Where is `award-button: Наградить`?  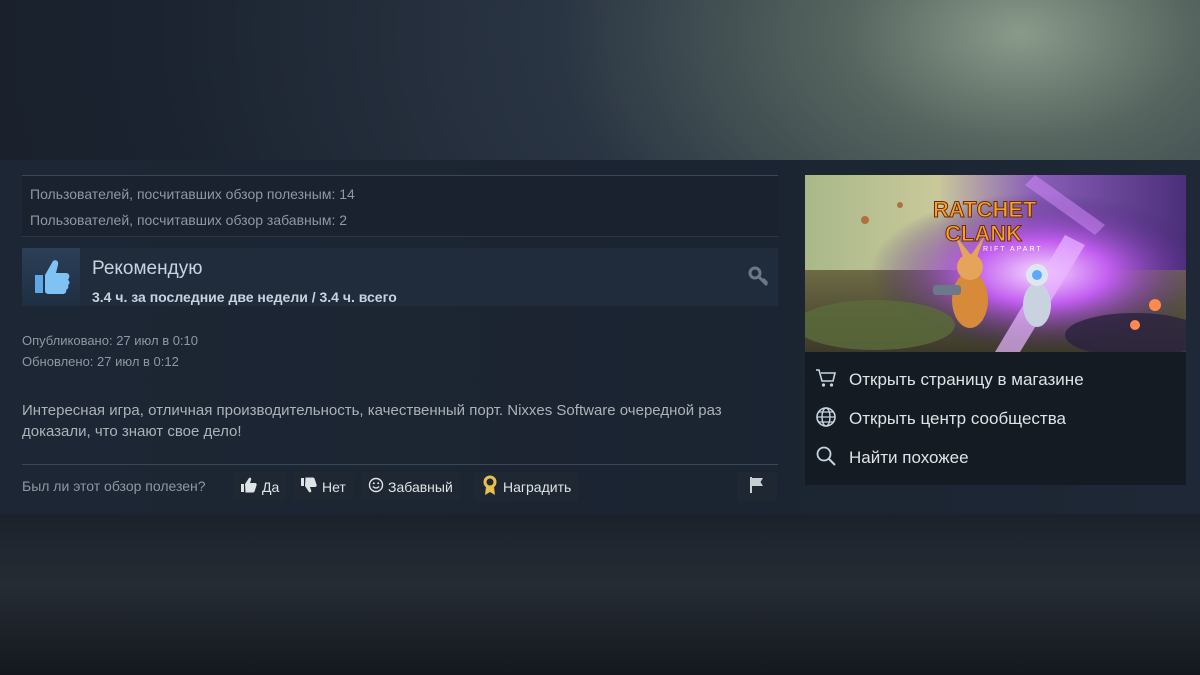 award-button: Наградить is located at coordinates (526, 486).